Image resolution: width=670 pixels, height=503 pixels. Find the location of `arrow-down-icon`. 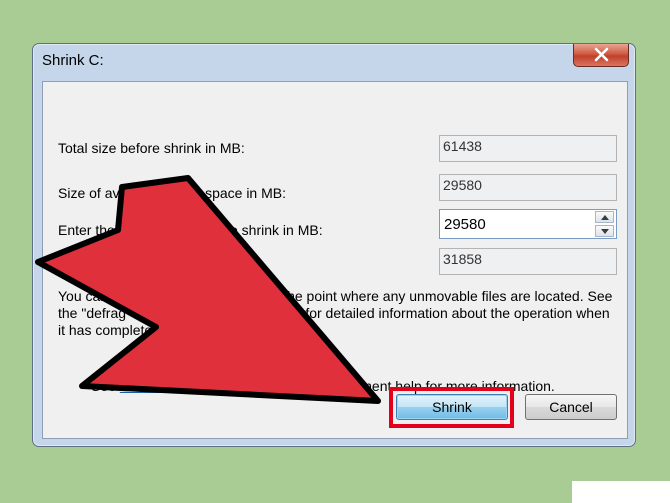

arrow-down-icon is located at coordinates (605, 231).